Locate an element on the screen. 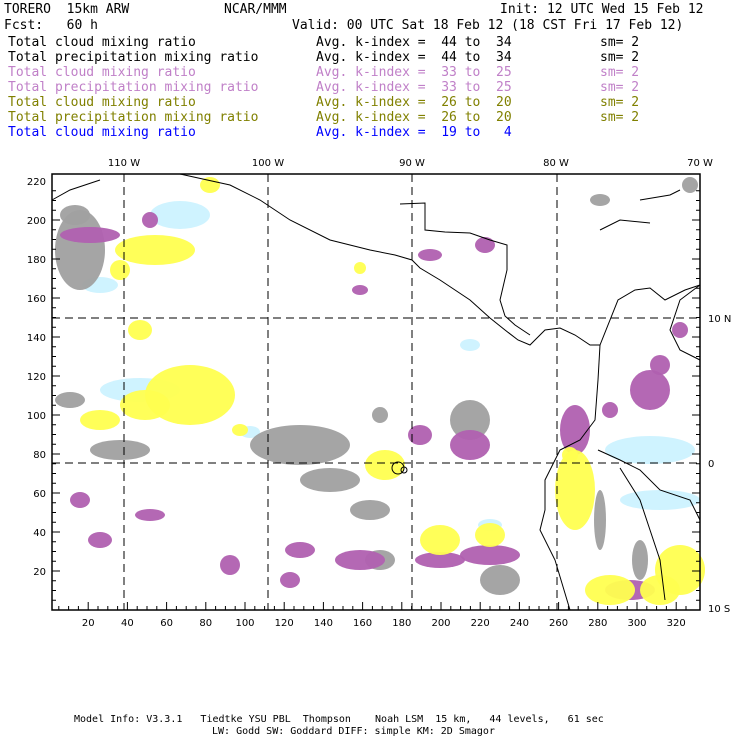 This screenshot has height=740, width=740. y-tick-label: 40 is located at coordinates (39, 533).